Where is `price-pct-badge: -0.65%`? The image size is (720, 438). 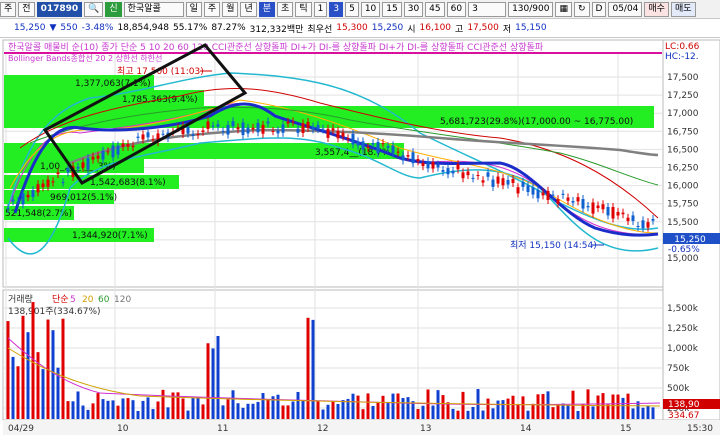
price-pct-badge: -0.65% is located at coordinates (684, 250).